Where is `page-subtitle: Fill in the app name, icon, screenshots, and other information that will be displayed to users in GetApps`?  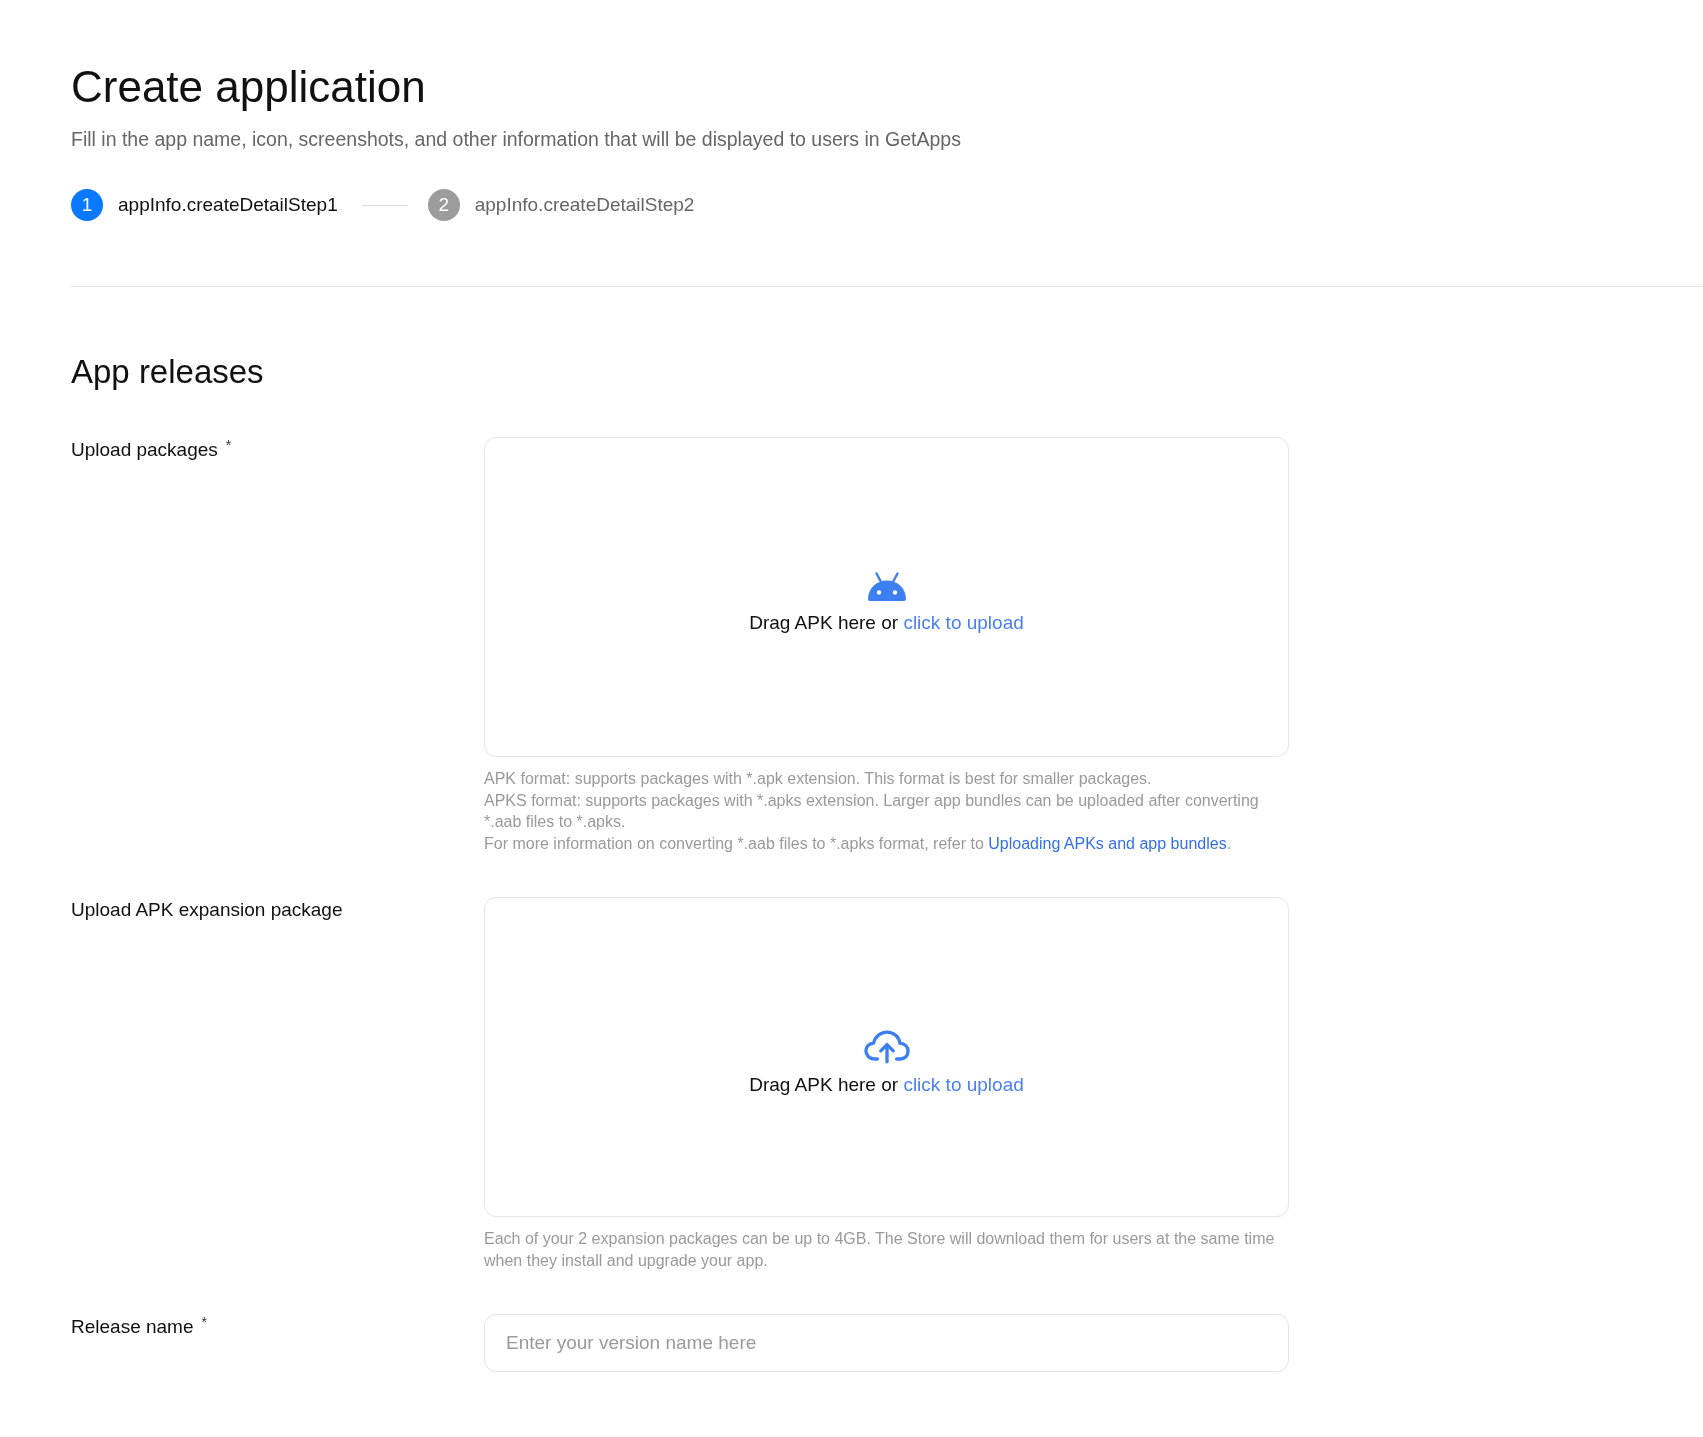
page-subtitle: Fill in the app name, icon, screenshots, and other information that will be displayed to users in GetApps is located at coordinates (516, 139).